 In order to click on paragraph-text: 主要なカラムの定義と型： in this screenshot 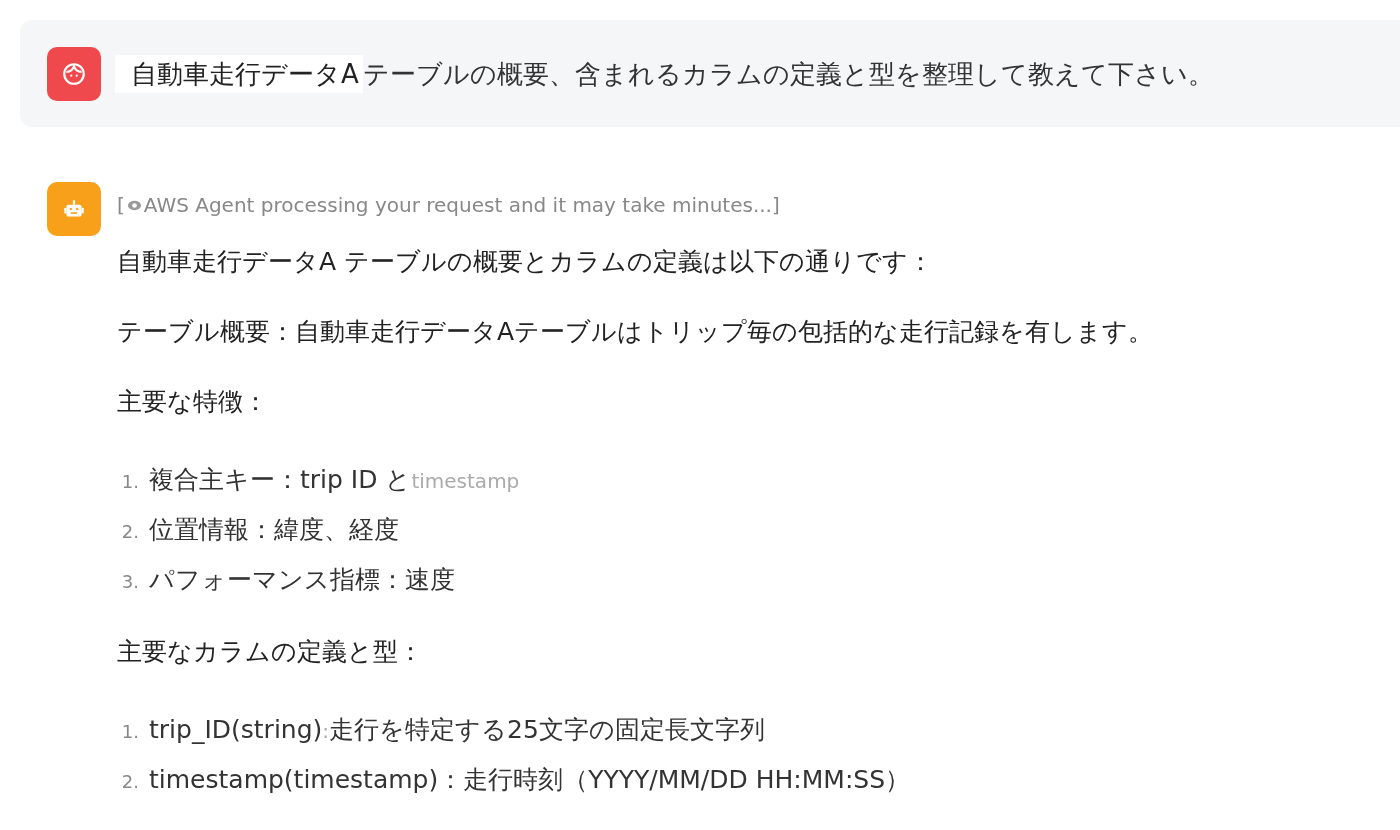, I will do `click(270, 652)`.